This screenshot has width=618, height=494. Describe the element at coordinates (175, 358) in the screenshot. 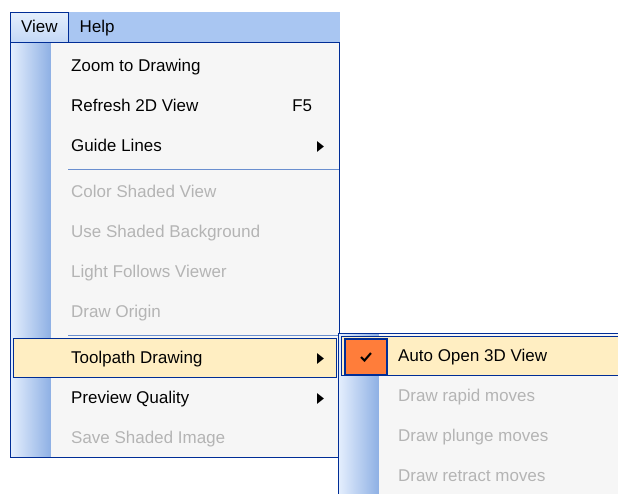

I see `menu-item: Toolpath Drawing` at that location.